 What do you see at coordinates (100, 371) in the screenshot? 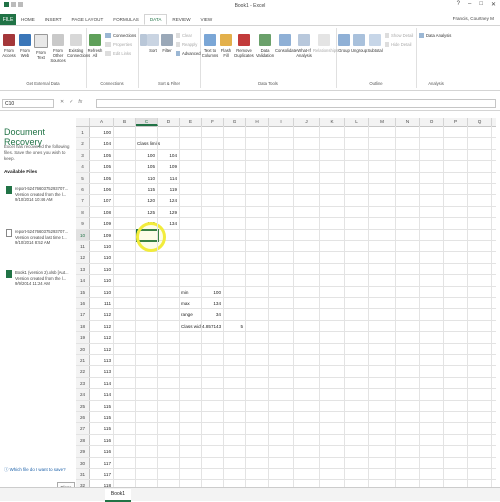
I see `cell-a22: 113` at bounding box center [100, 371].